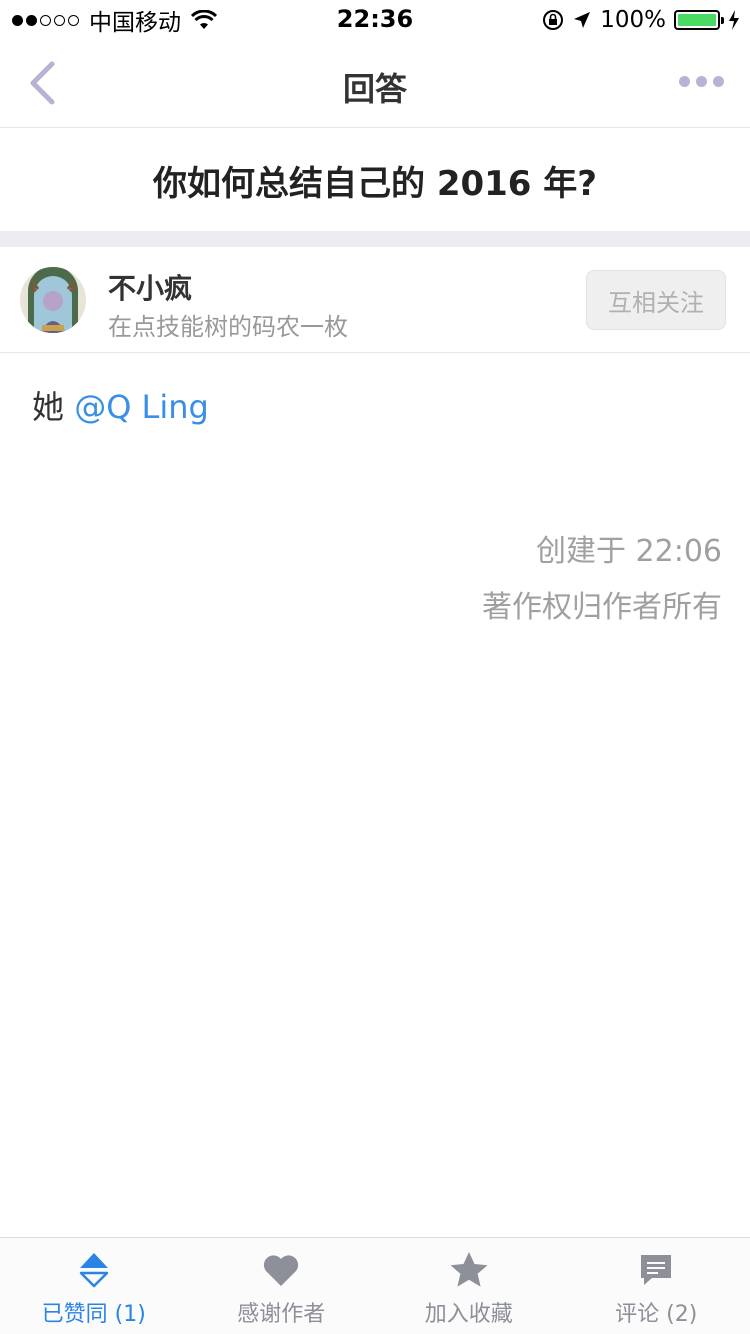 The height and width of the screenshot is (1334, 750). I want to click on answer-content: 她 @Q Ling, so click(120, 405).